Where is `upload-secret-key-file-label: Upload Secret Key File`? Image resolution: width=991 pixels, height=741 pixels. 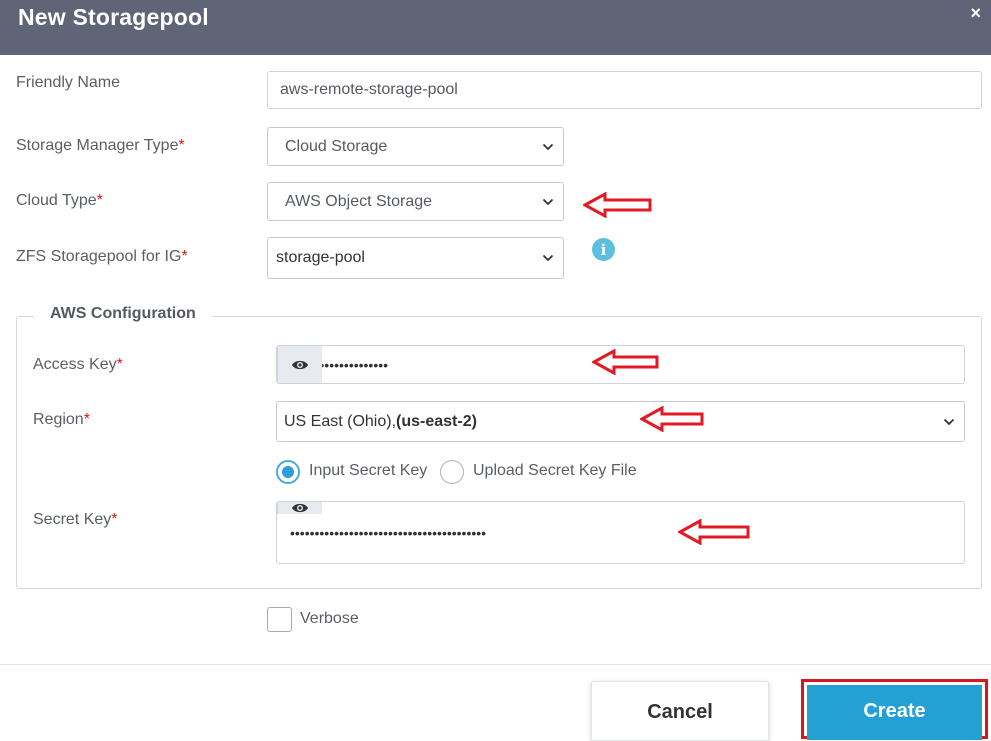
upload-secret-key-file-label: Upload Secret Key File is located at coordinates (555, 471).